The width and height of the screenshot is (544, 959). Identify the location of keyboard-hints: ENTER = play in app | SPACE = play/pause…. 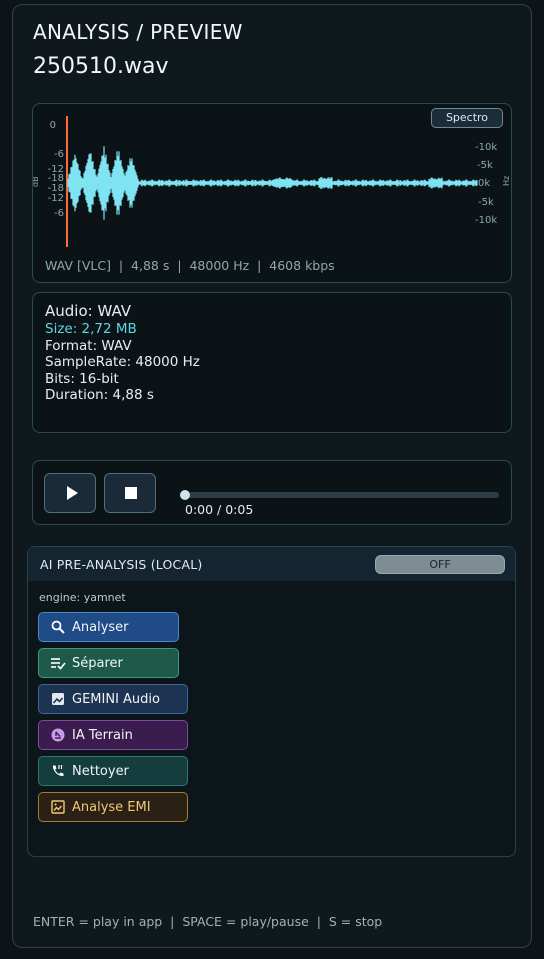
(208, 921).